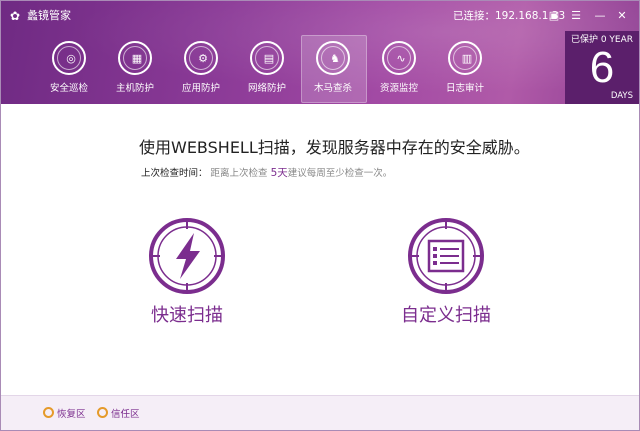 The width and height of the screenshot is (640, 431). Describe the element at coordinates (174, 173) in the screenshot. I see `last-check-label: 上次检查时间：` at that location.